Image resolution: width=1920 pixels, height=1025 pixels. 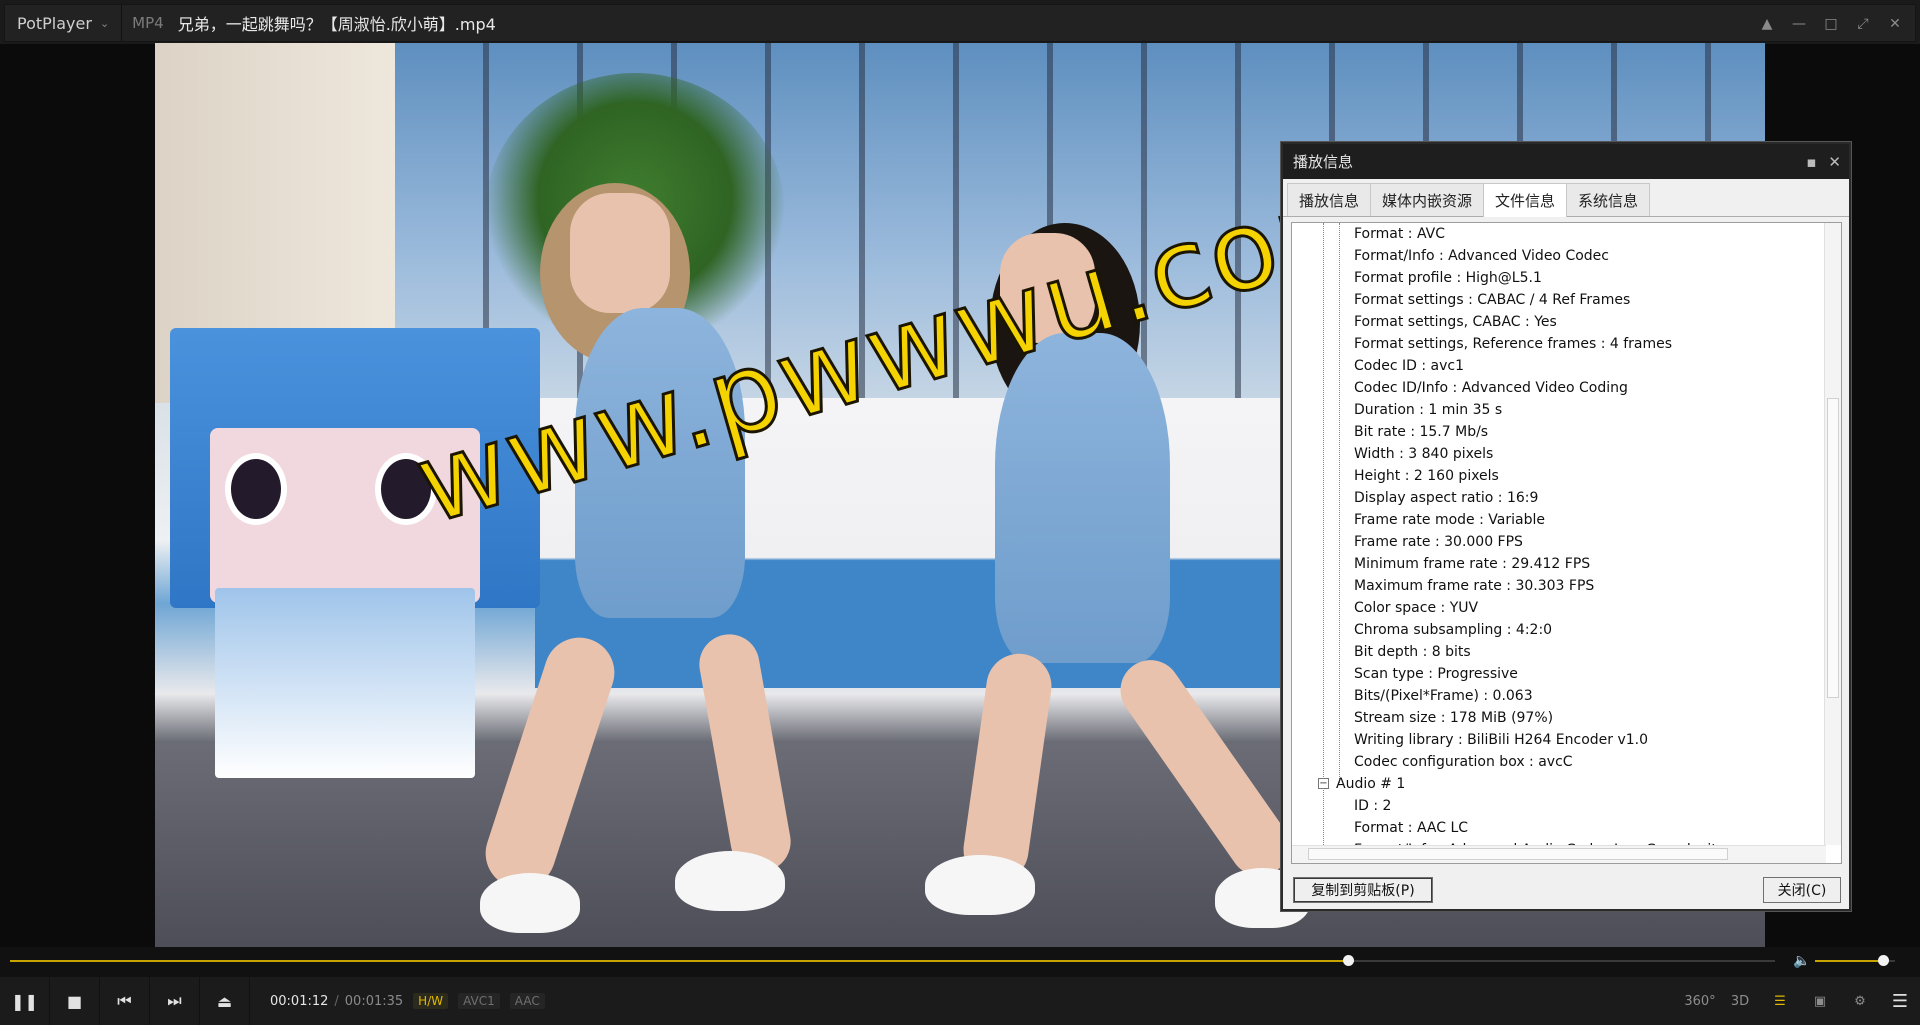 What do you see at coordinates (1780, 1001) in the screenshot?
I see `playlist-search-icon: ☰` at bounding box center [1780, 1001].